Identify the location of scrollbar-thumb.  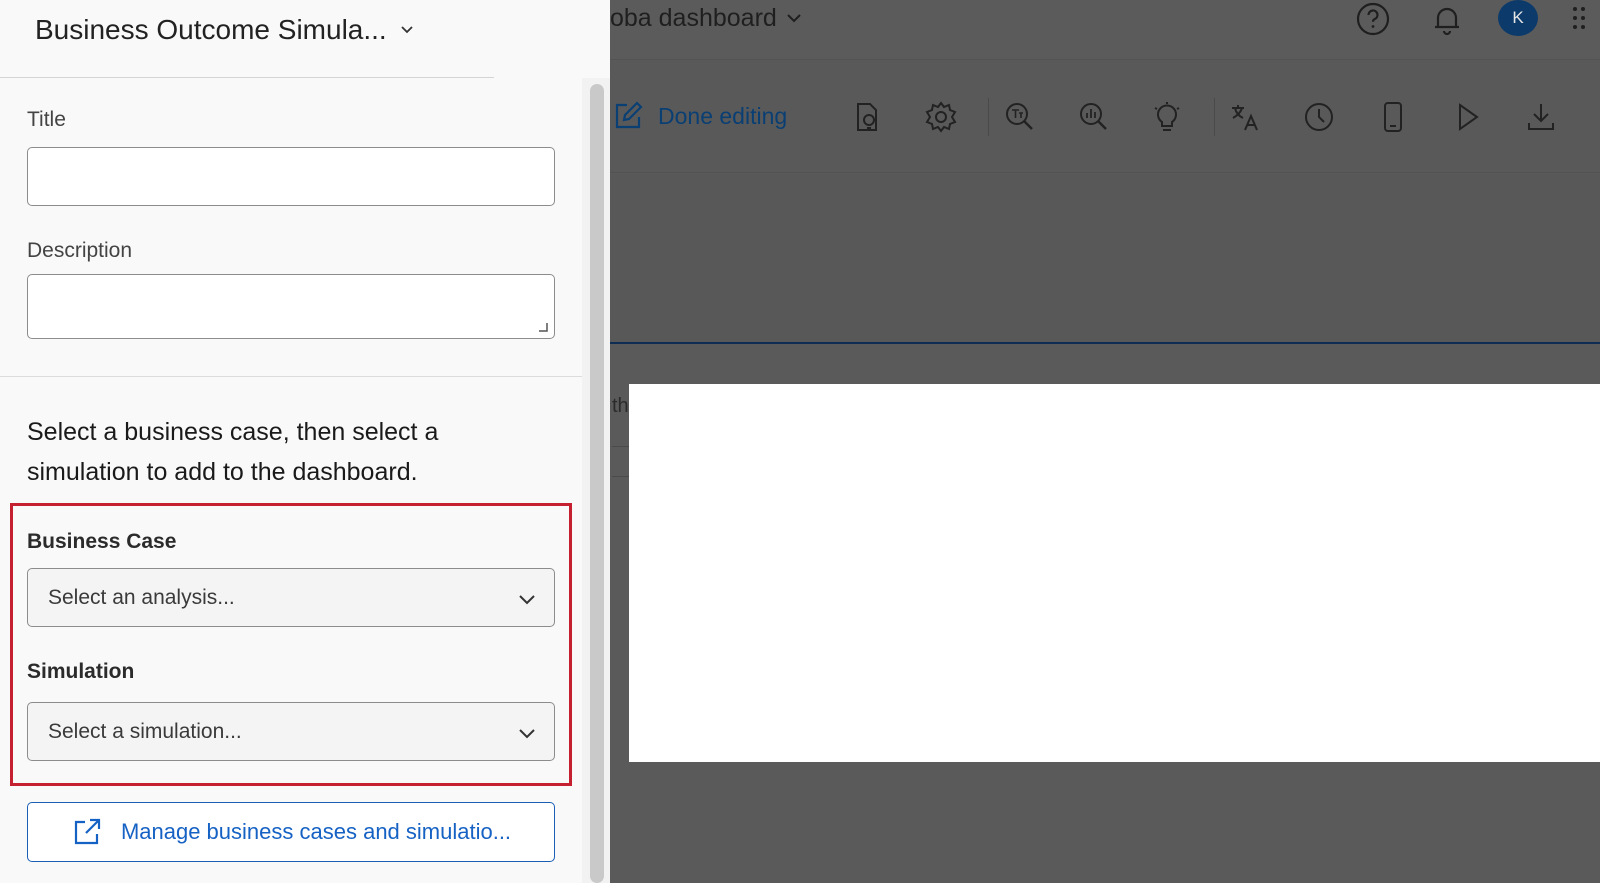
(597, 483).